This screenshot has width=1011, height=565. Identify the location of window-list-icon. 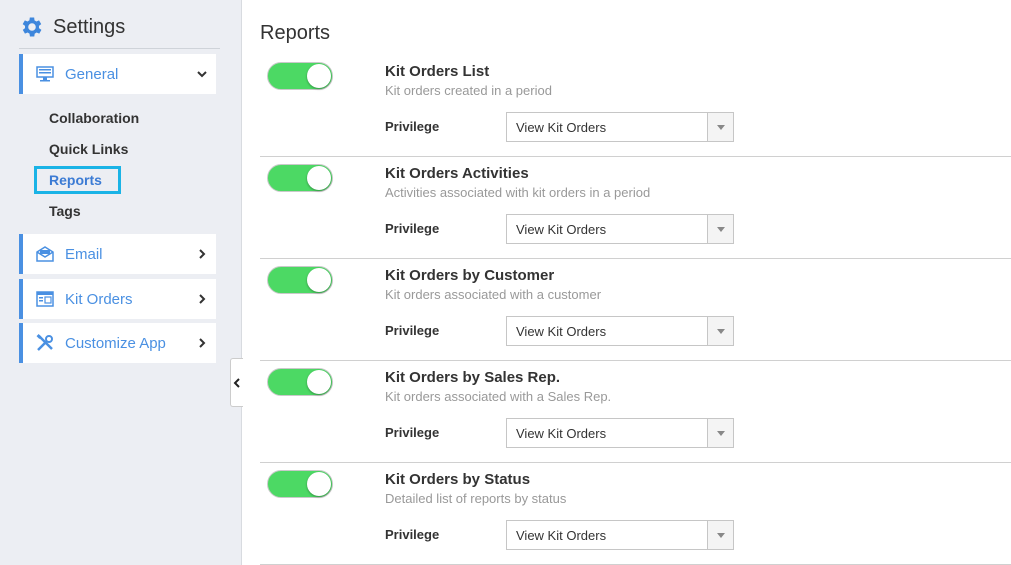
(45, 299).